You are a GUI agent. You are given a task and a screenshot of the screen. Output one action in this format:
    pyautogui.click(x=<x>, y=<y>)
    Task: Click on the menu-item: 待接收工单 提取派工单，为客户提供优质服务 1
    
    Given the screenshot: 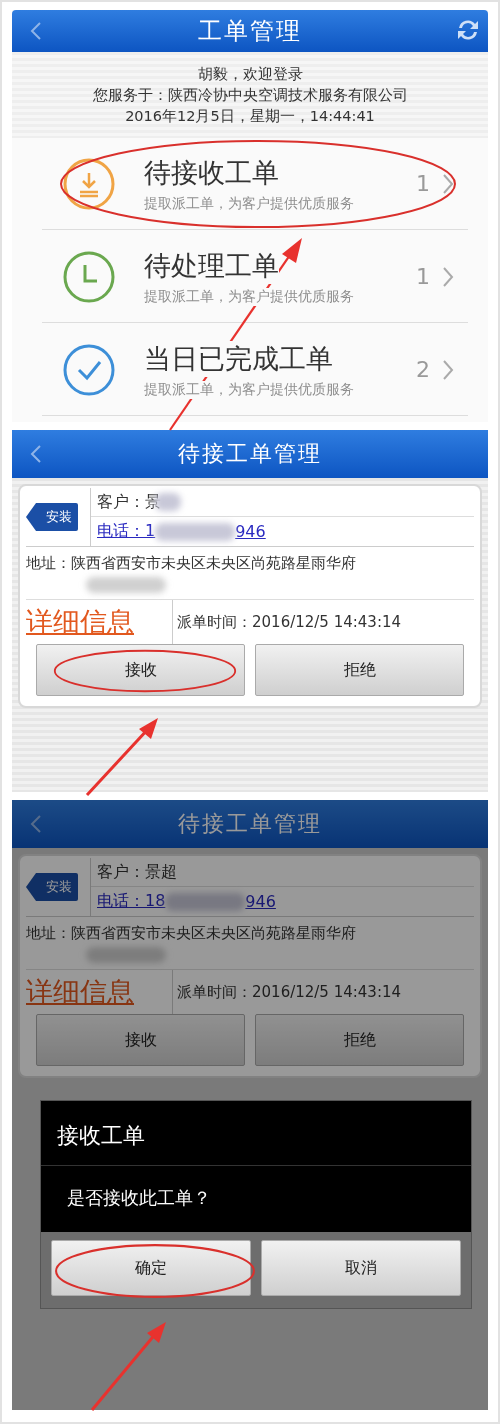 What is the action you would take?
    pyautogui.click(x=255, y=184)
    